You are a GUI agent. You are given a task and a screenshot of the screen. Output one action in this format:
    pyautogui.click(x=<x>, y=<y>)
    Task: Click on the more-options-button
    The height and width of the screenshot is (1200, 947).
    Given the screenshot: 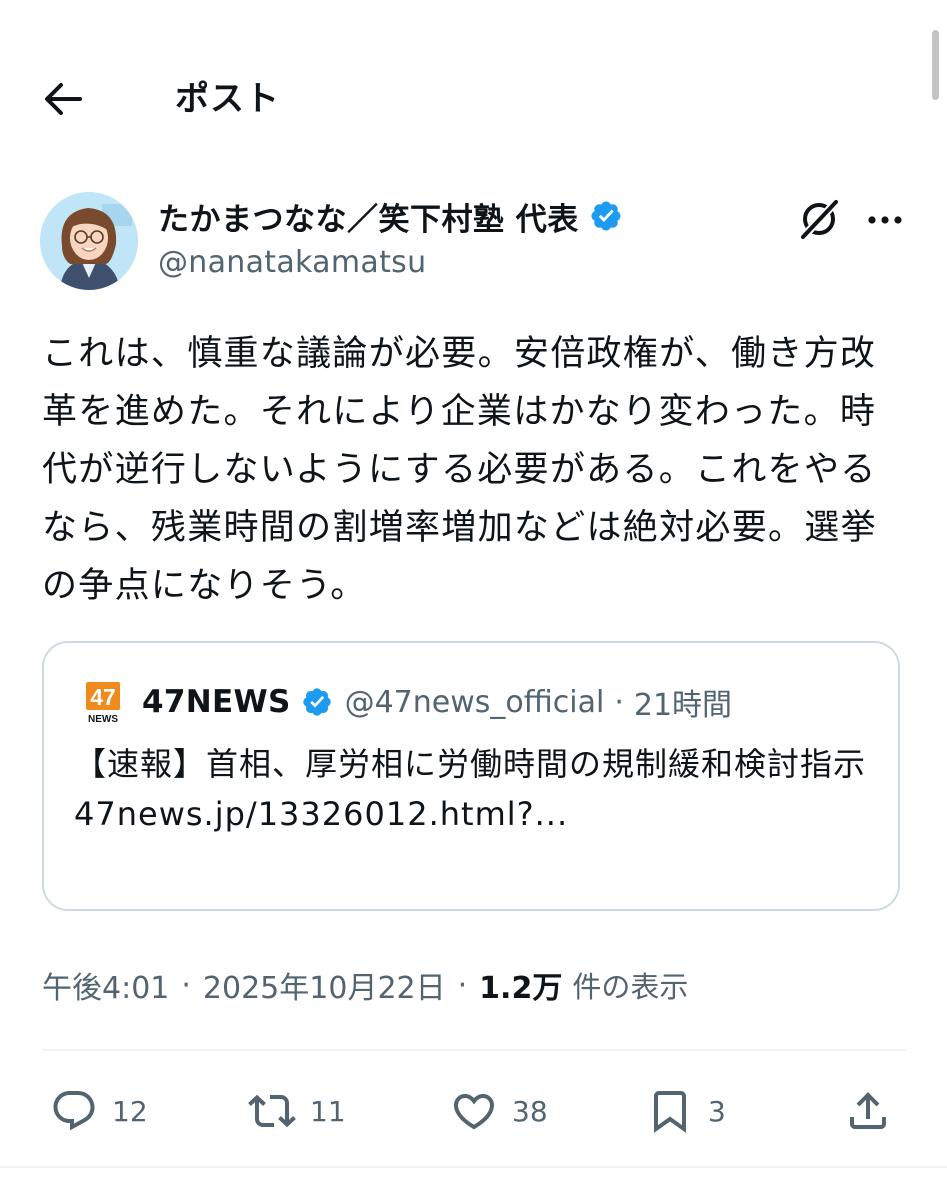 What is the action you would take?
    pyautogui.click(x=885, y=220)
    